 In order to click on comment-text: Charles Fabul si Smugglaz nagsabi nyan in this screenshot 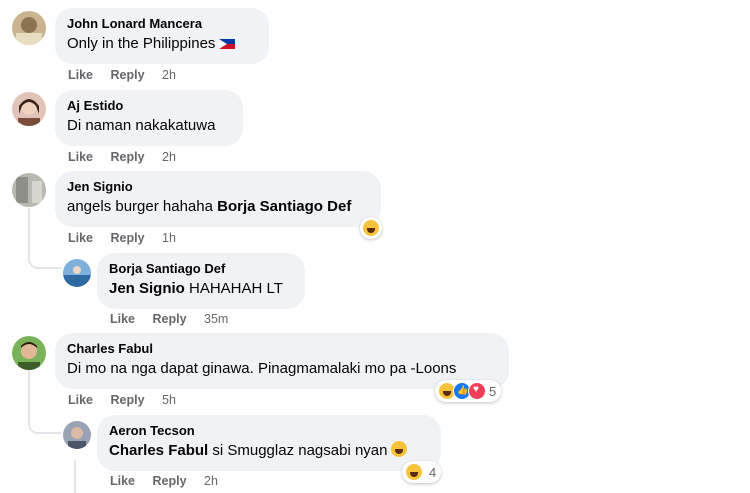, I will do `click(269, 451)`.